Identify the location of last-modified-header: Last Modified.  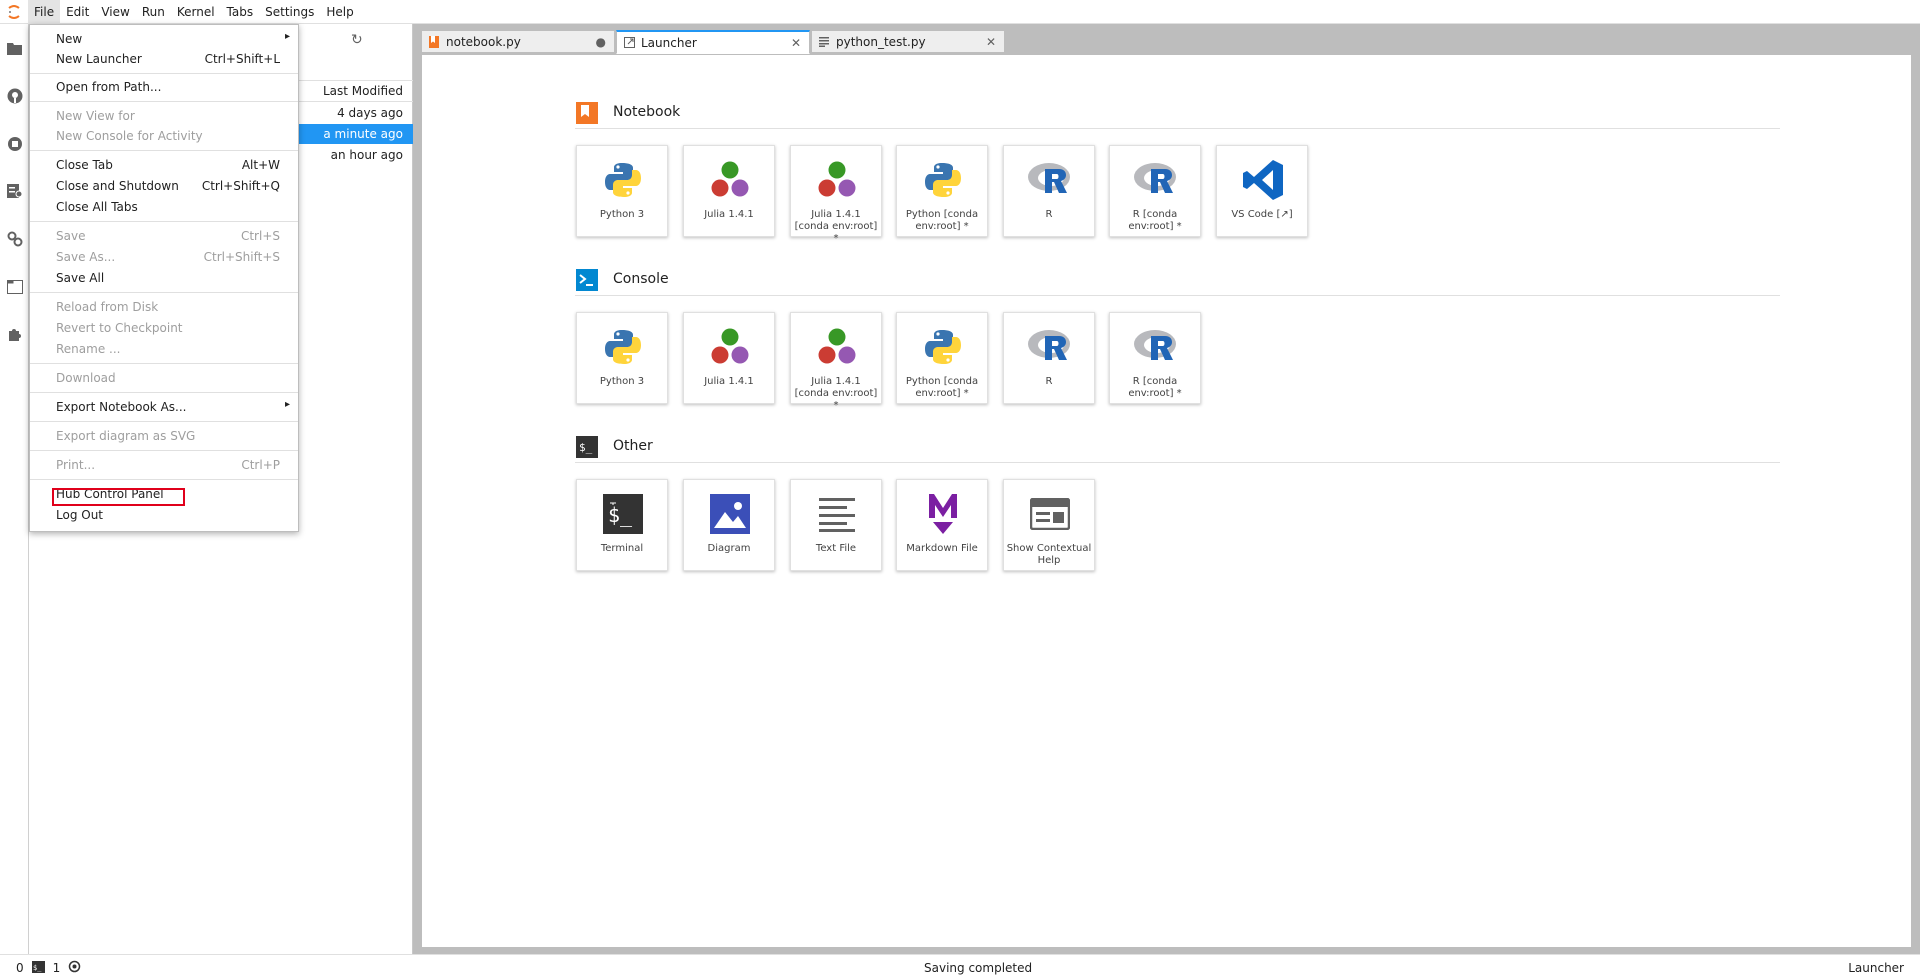
(363, 91).